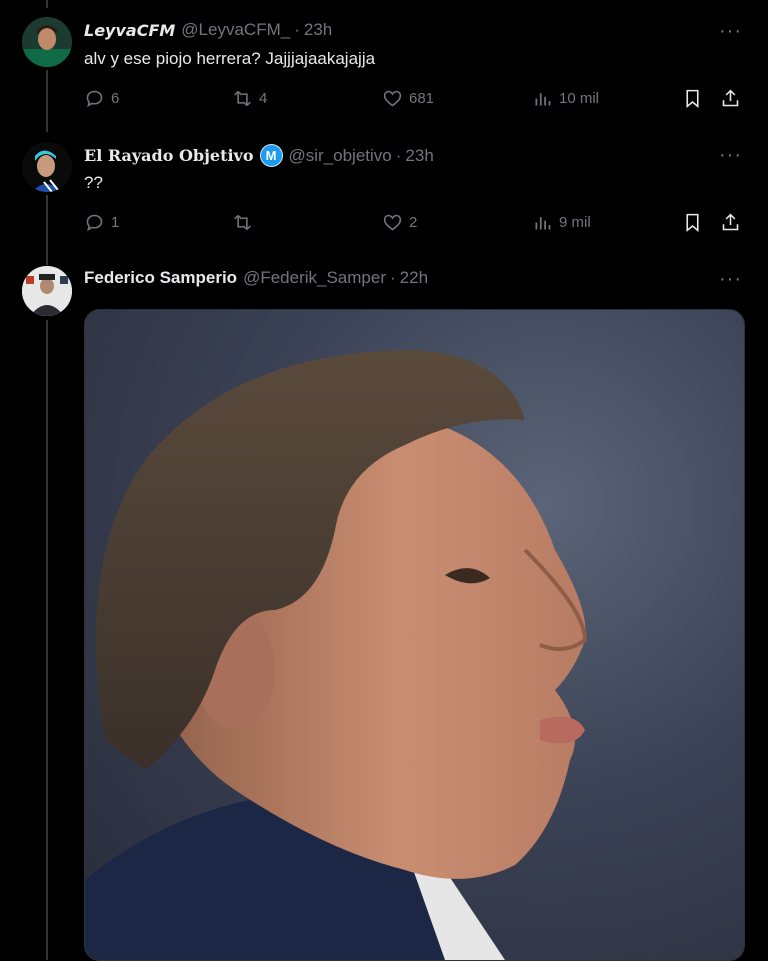  Describe the element at coordinates (422, 98) in the screenshot. I see `like-count: 681` at that location.